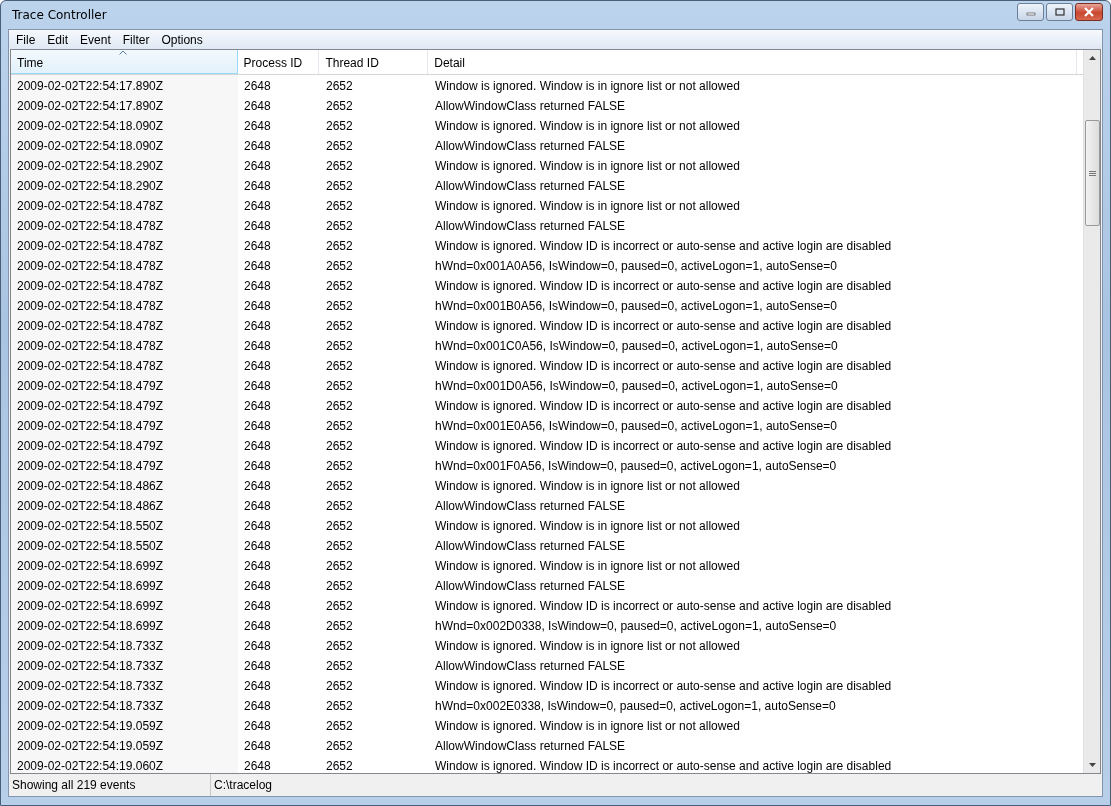 This screenshot has height=806, width=1111. What do you see at coordinates (374, 62) in the screenshot?
I see `column-header: Thread ID` at bounding box center [374, 62].